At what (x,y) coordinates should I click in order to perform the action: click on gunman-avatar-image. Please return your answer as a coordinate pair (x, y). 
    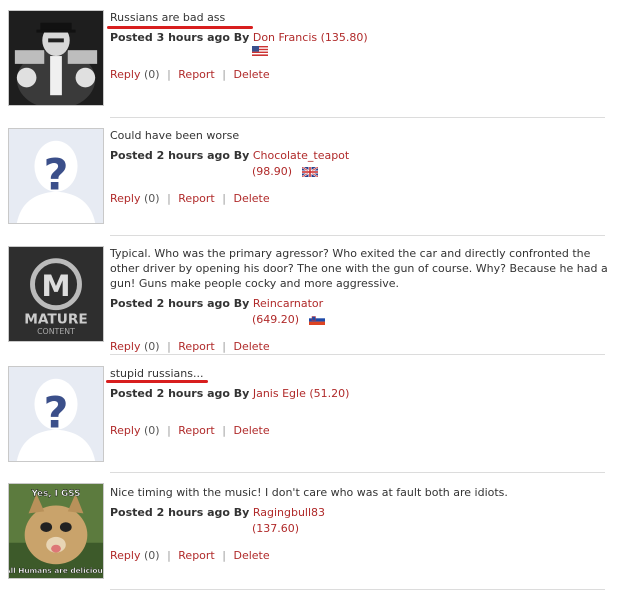
    Looking at the image, I should click on (56, 58).